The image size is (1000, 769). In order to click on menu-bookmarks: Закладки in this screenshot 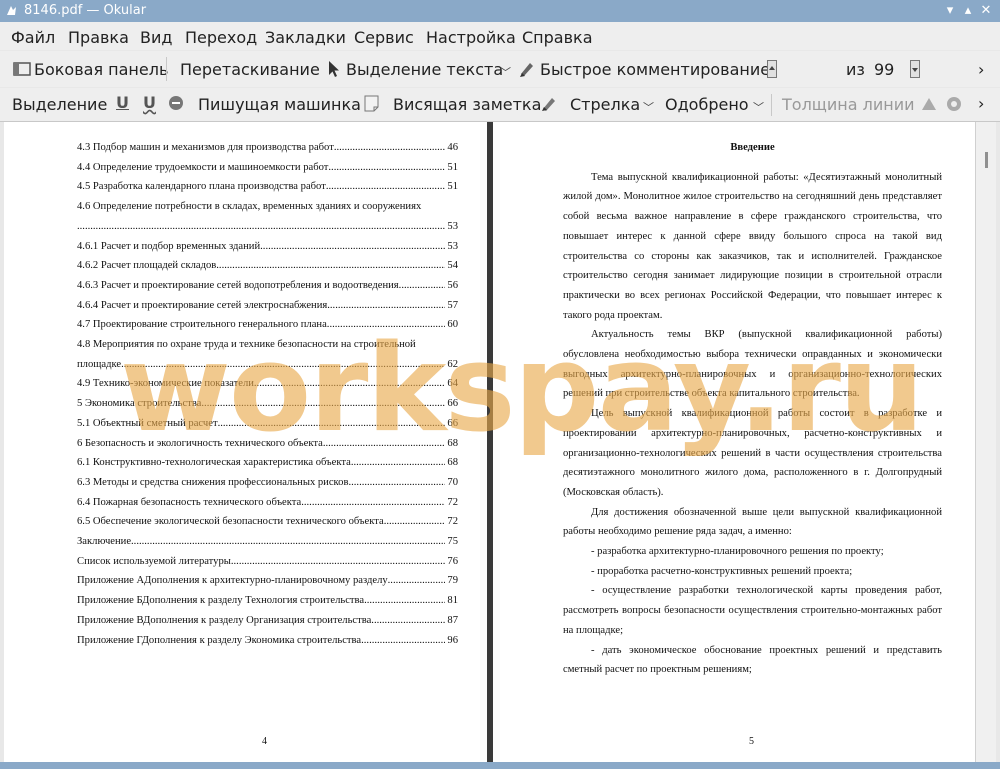, I will do `click(305, 37)`.